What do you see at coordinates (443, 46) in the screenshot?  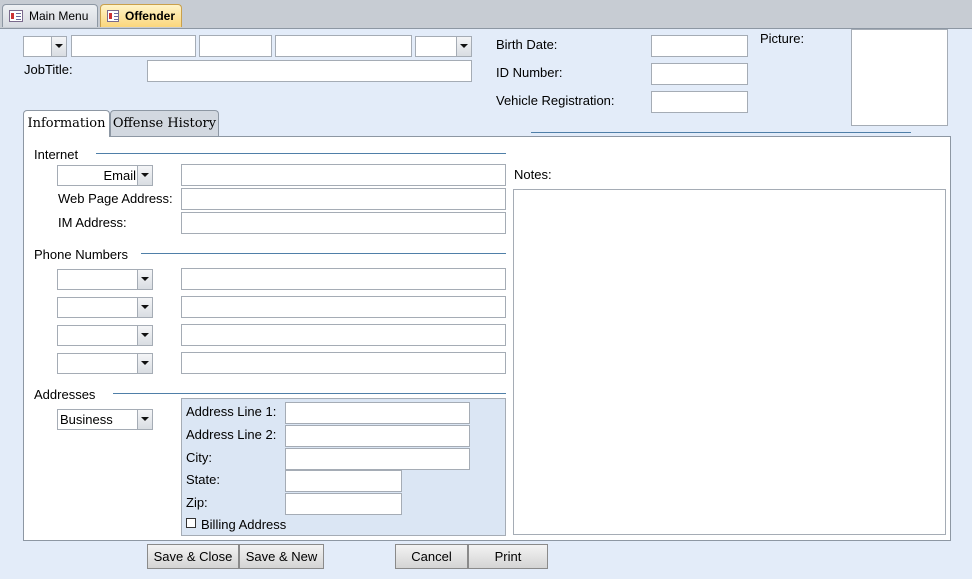 I see `suffix-combo` at bounding box center [443, 46].